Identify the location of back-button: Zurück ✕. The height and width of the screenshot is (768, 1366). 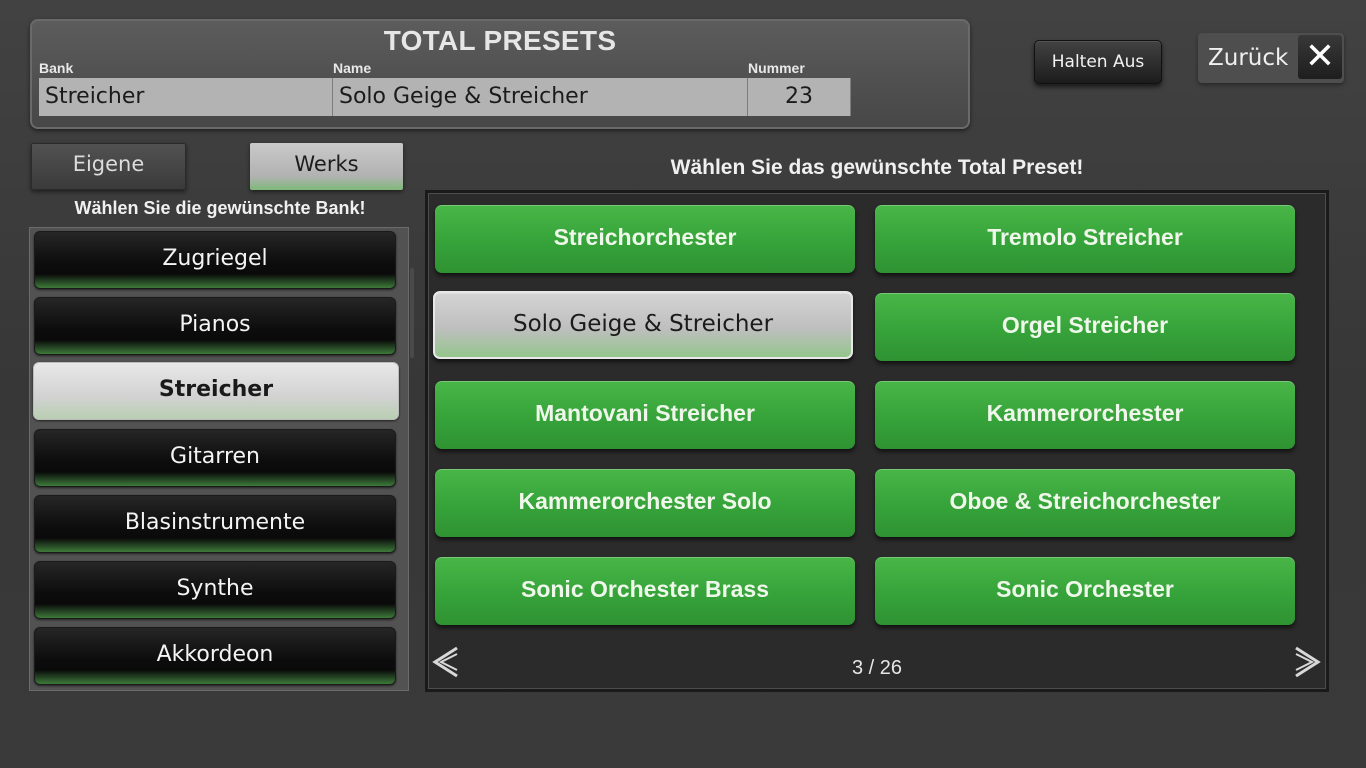
(1271, 58).